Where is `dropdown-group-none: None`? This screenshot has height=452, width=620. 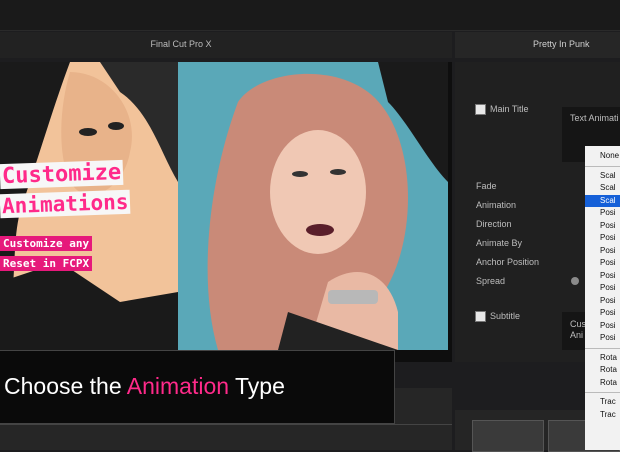 dropdown-group-none: None is located at coordinates (602, 156).